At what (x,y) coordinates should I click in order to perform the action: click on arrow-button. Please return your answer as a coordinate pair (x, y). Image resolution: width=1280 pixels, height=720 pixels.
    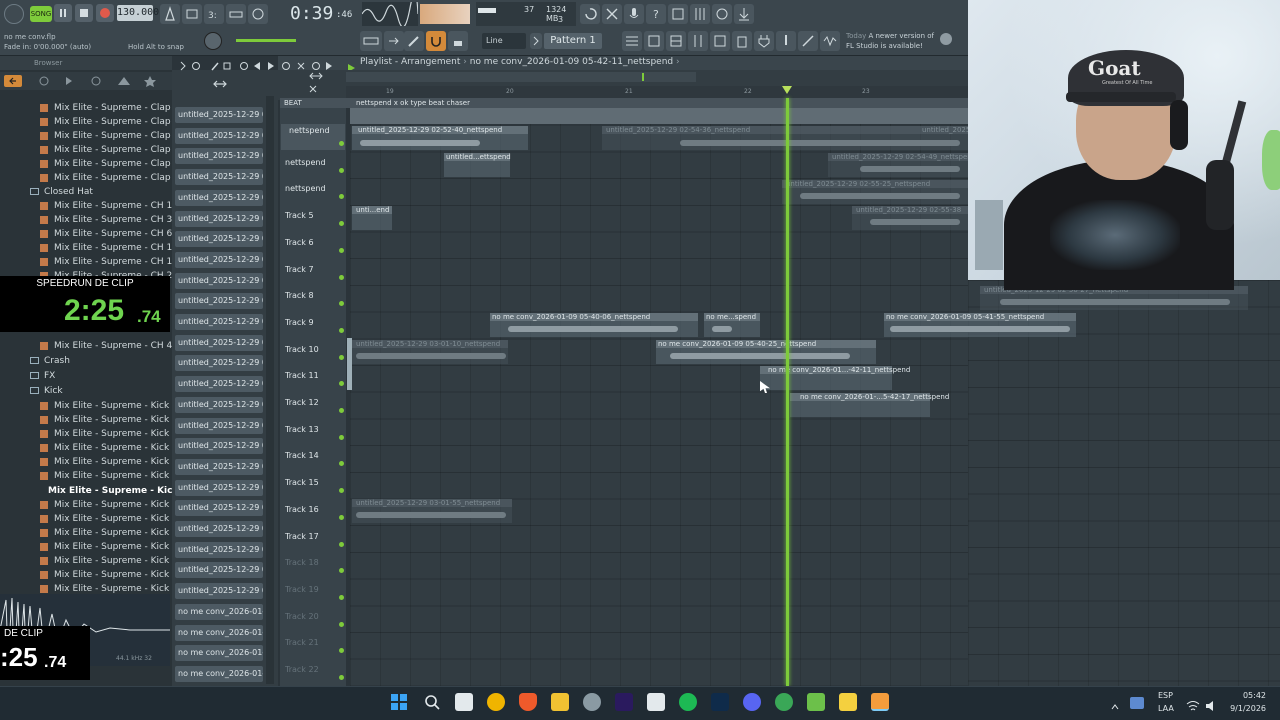
    Looking at the image, I should click on (394, 41).